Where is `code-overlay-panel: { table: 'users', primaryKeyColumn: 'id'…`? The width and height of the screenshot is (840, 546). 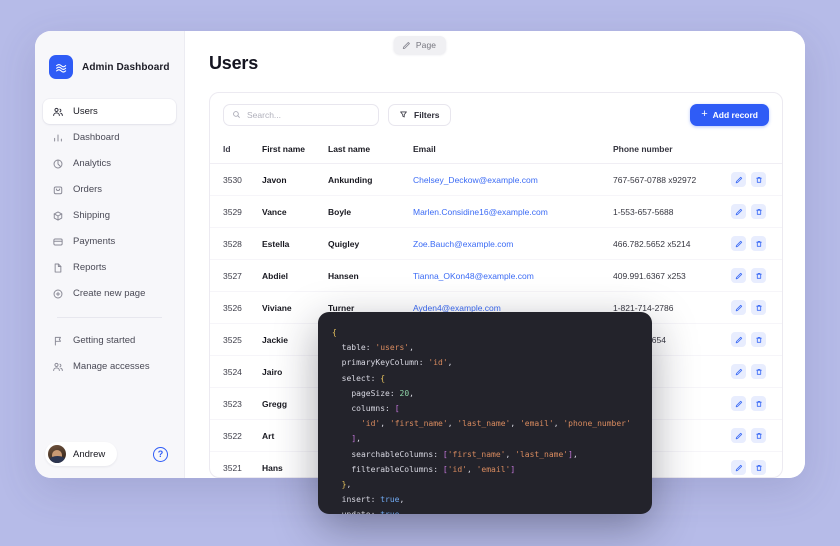 code-overlay-panel: { table: 'users', primaryKeyColumn: 'id'… is located at coordinates (485, 413).